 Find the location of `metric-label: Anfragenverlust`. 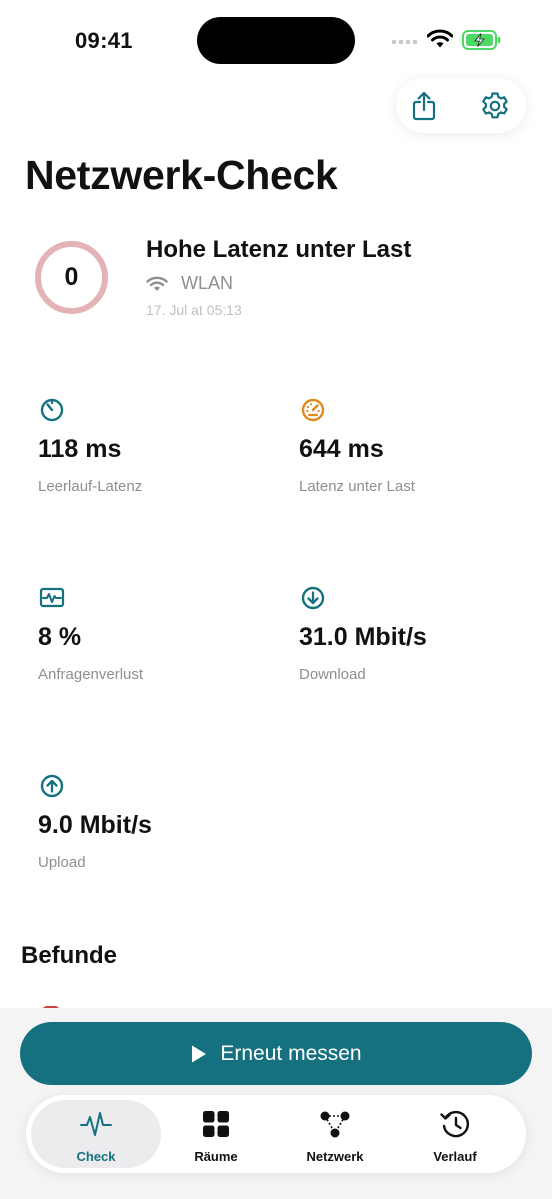

metric-label: Anfragenverlust is located at coordinates (91, 674).